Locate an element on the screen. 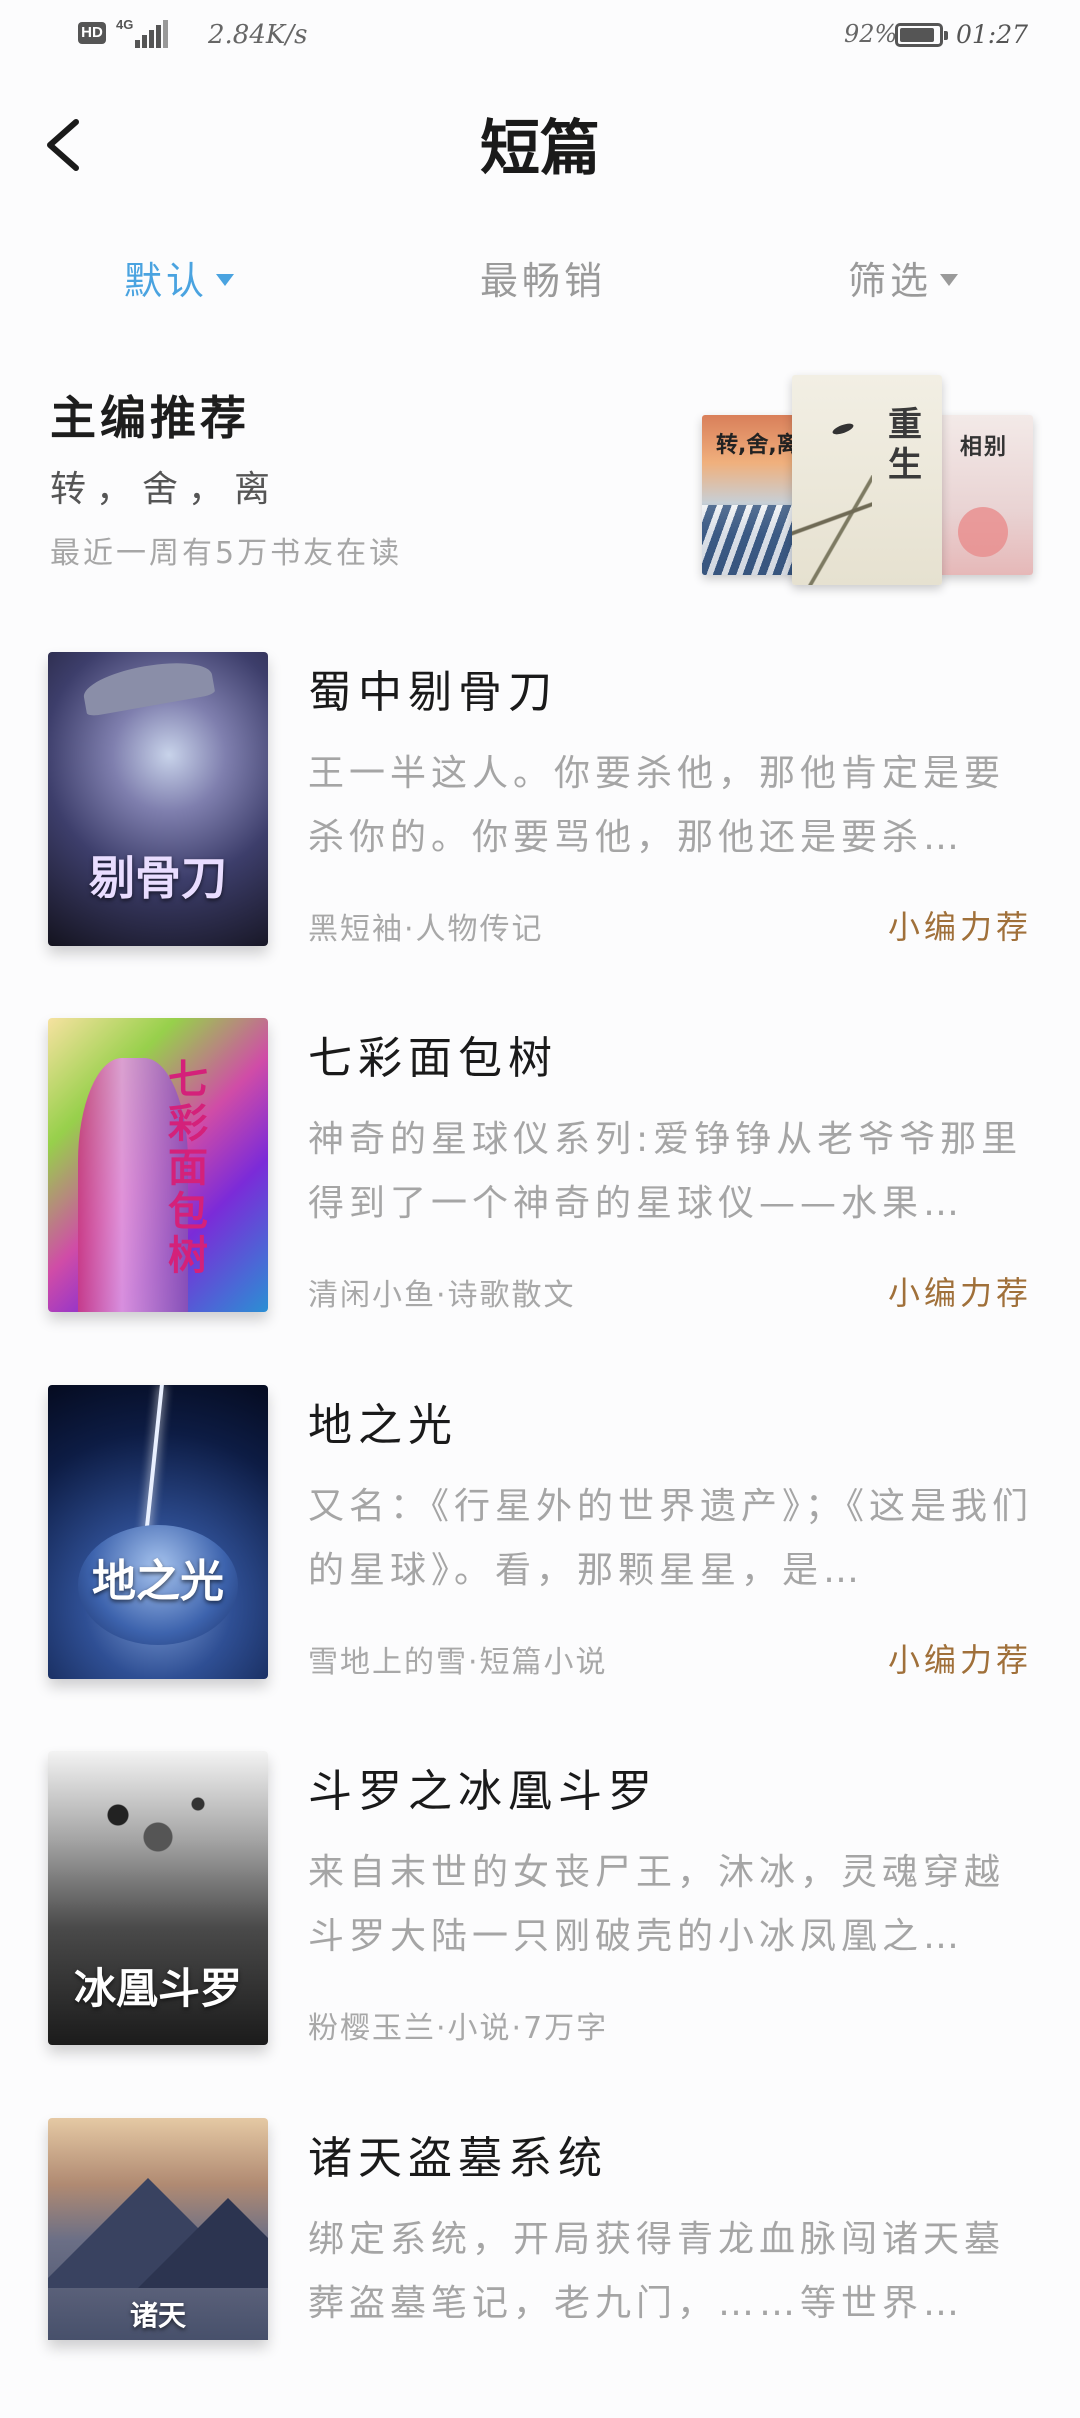 This screenshot has height=2418, width=1080. book-meta: 雪地上的雪·短篇小说 is located at coordinates (458, 1662).